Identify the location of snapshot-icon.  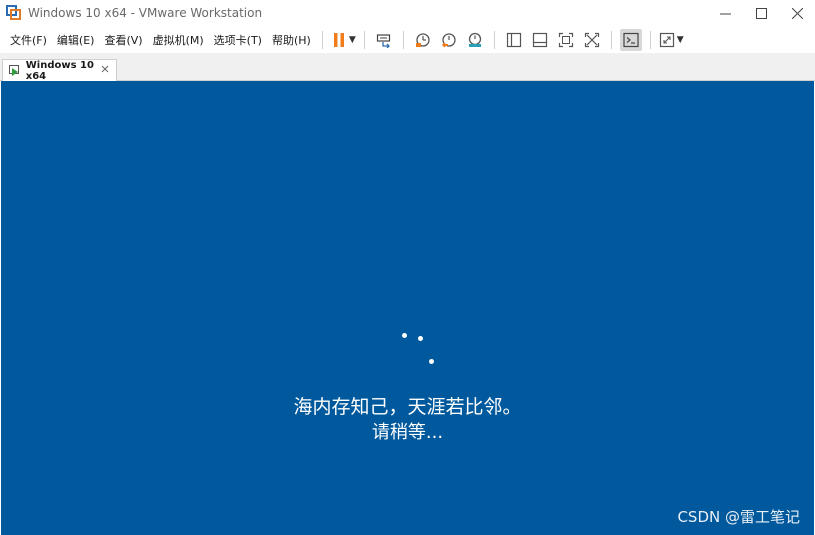
(422, 39).